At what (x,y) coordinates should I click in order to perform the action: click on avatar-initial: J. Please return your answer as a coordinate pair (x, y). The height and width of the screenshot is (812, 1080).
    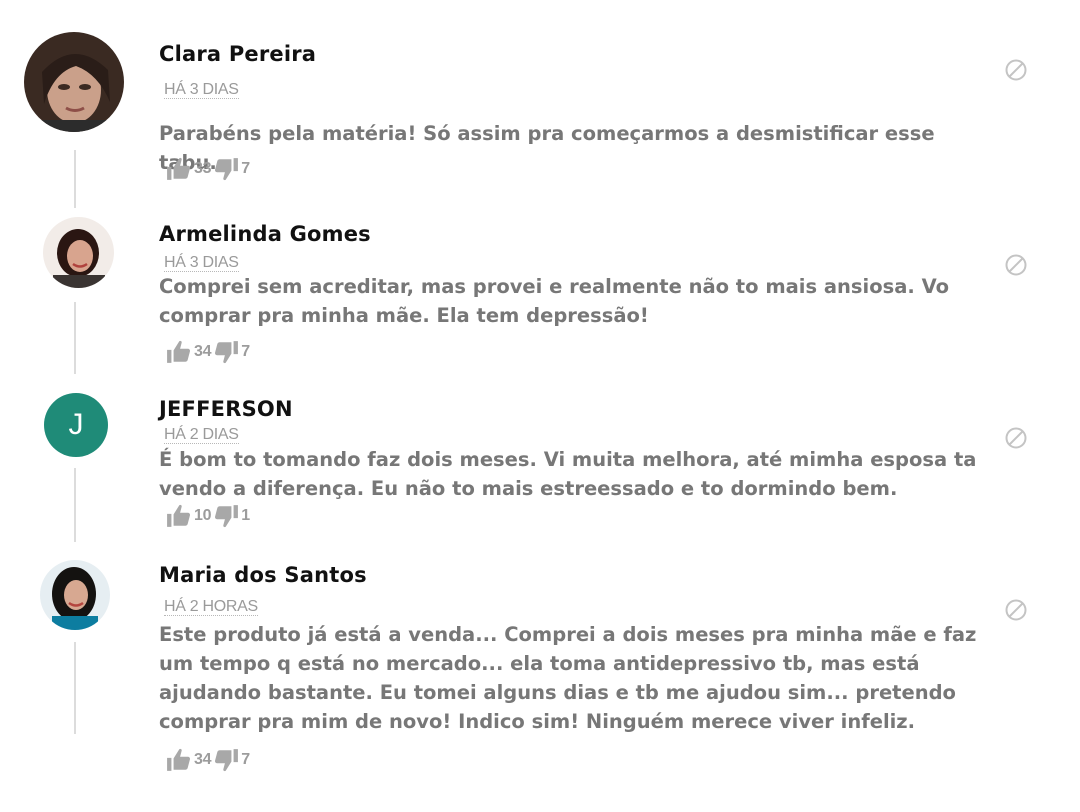
    Looking at the image, I should click on (76, 424).